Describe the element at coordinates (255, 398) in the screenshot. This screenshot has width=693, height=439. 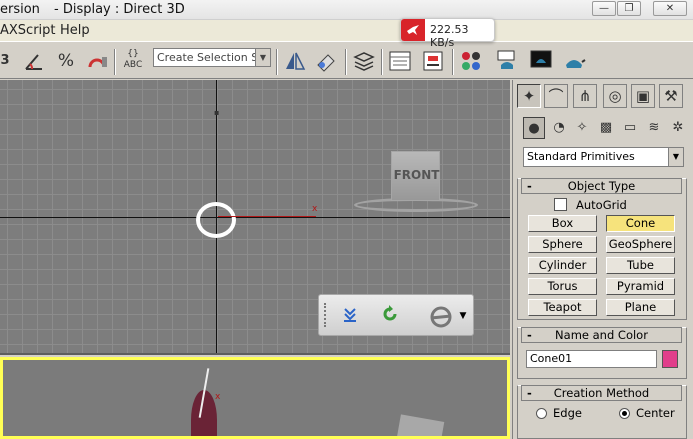
I see `perspective-viewport: x` at that location.